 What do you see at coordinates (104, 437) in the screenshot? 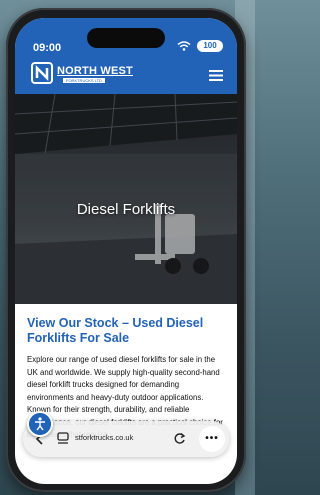
I see `url-text: stforktrucks.co.uk` at bounding box center [104, 437].